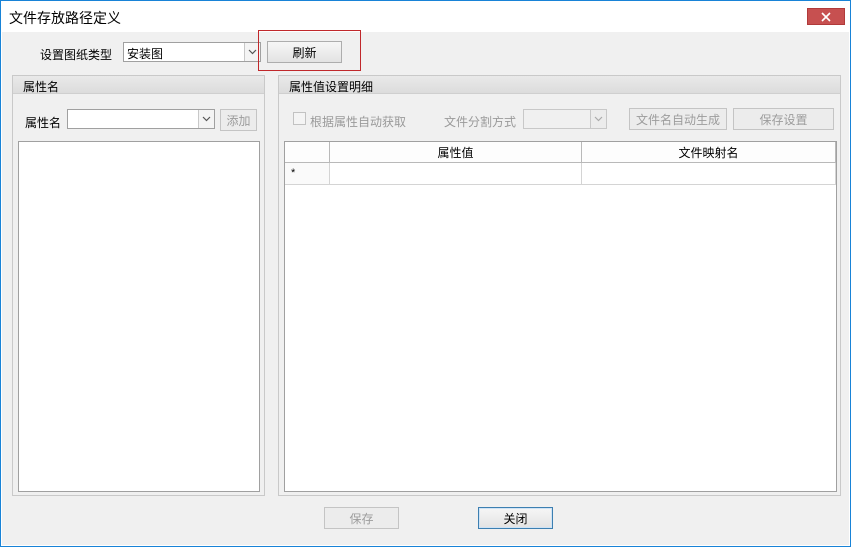 Image resolution: width=851 pixels, height=547 pixels. Describe the element at coordinates (299, 118) in the screenshot. I see `auto-fetch-checkbox` at that location.